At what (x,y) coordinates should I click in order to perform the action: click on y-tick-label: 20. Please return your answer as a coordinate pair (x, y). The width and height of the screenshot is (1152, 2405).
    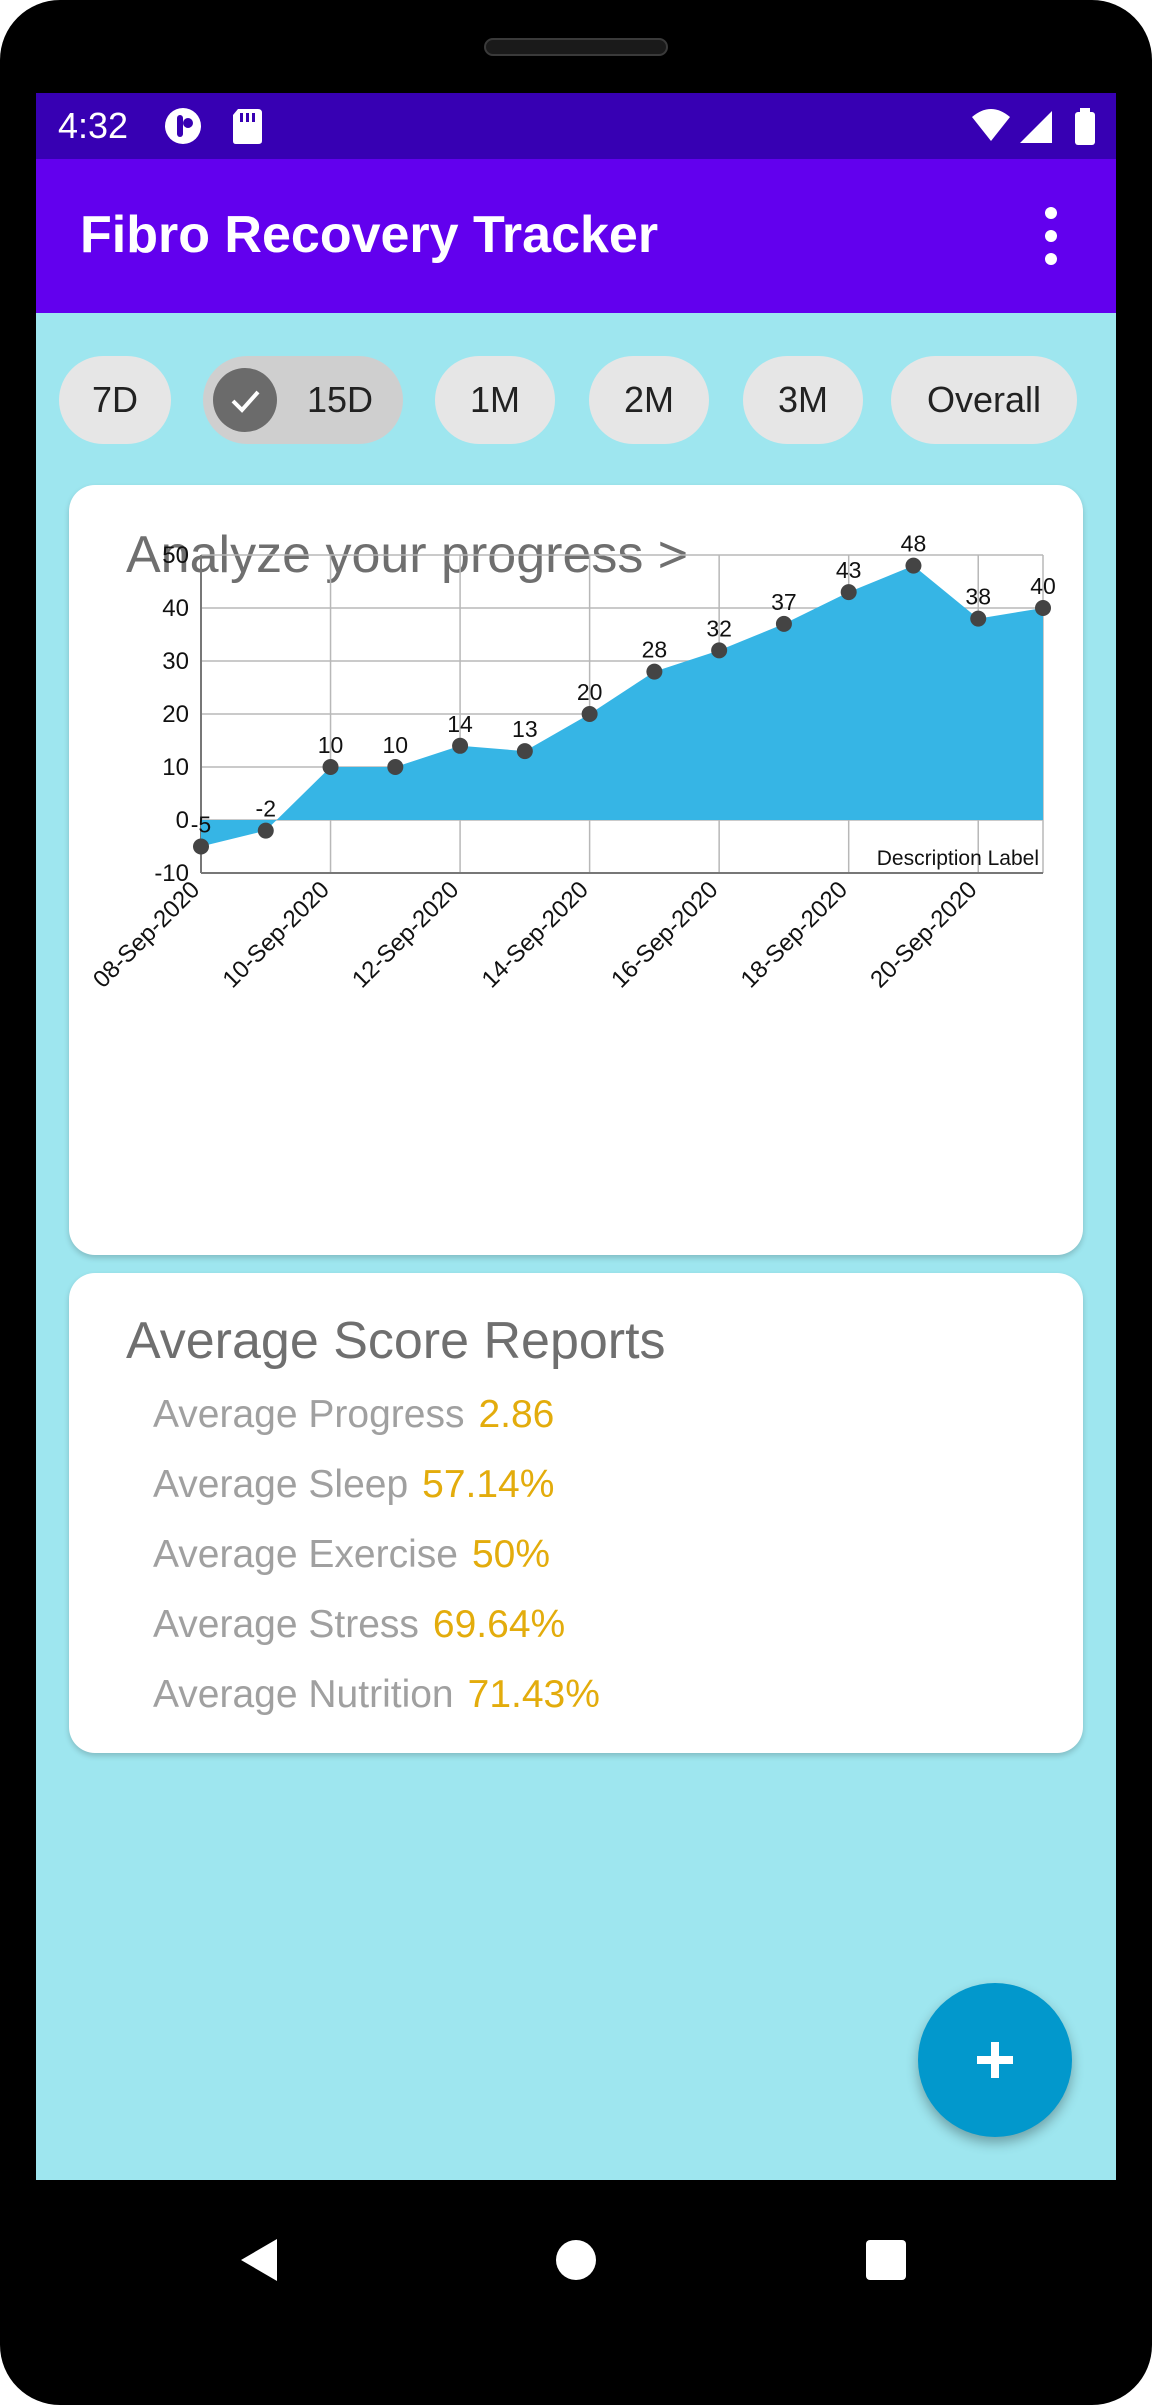
    Looking at the image, I should click on (175, 714).